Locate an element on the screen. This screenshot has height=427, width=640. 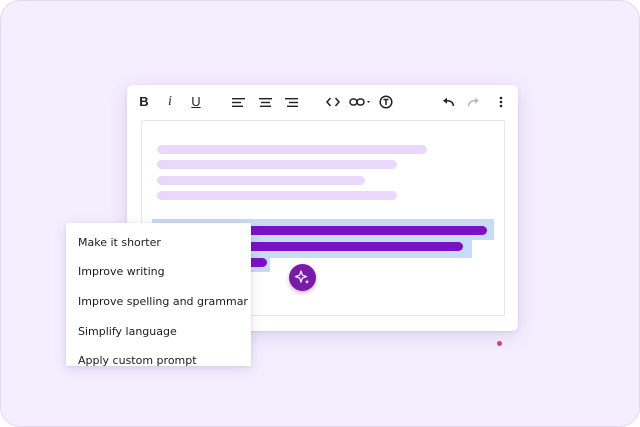
redo-icon is located at coordinates (473, 102).